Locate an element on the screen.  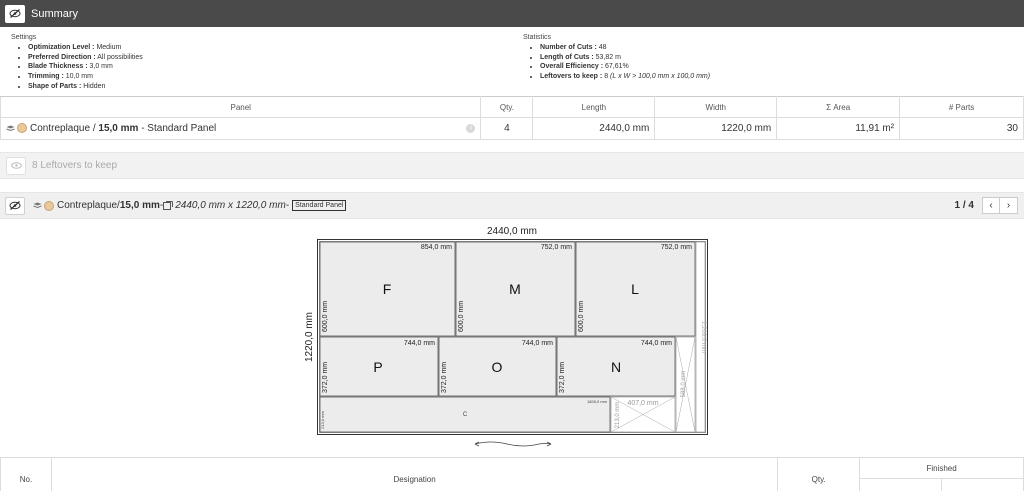
svg-text: F is located at coordinates (387, 289).